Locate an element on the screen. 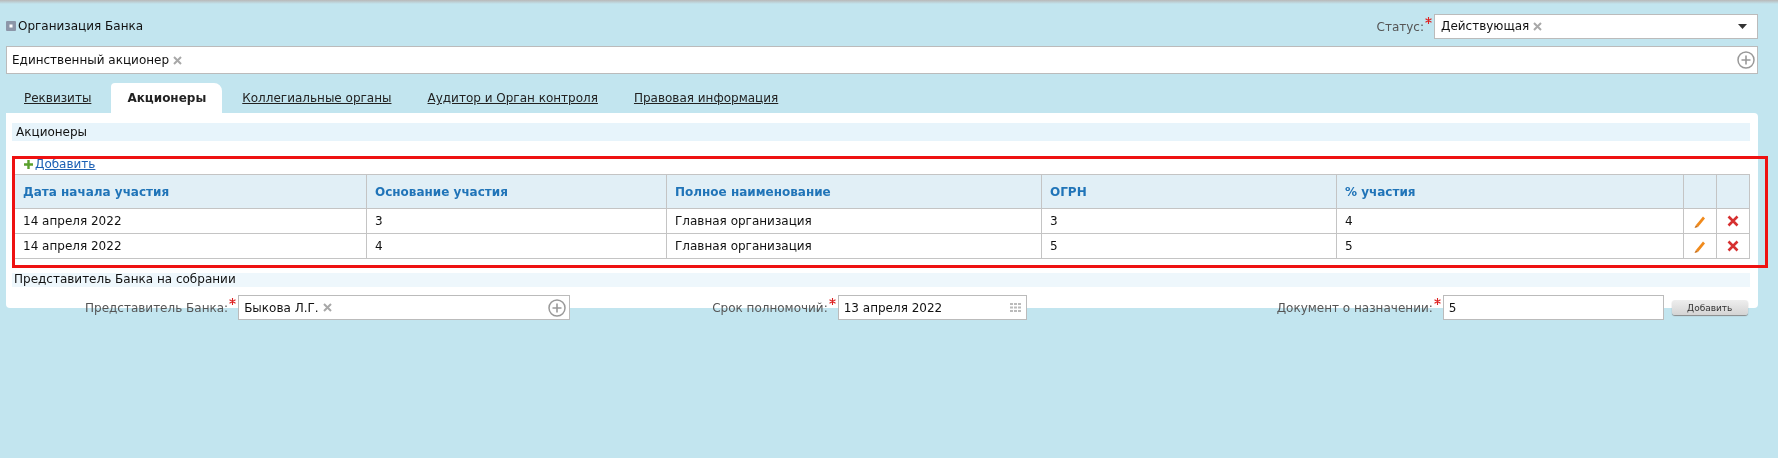  calendar-icon is located at coordinates (1015, 307).